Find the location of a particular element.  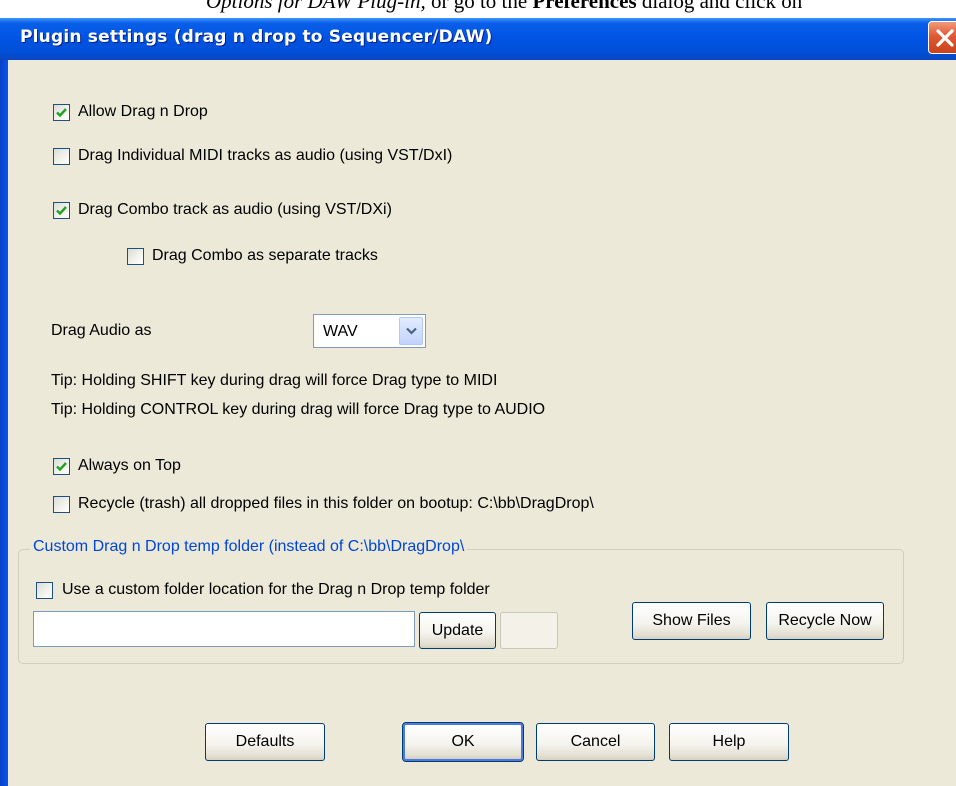

close-button is located at coordinates (942, 37).